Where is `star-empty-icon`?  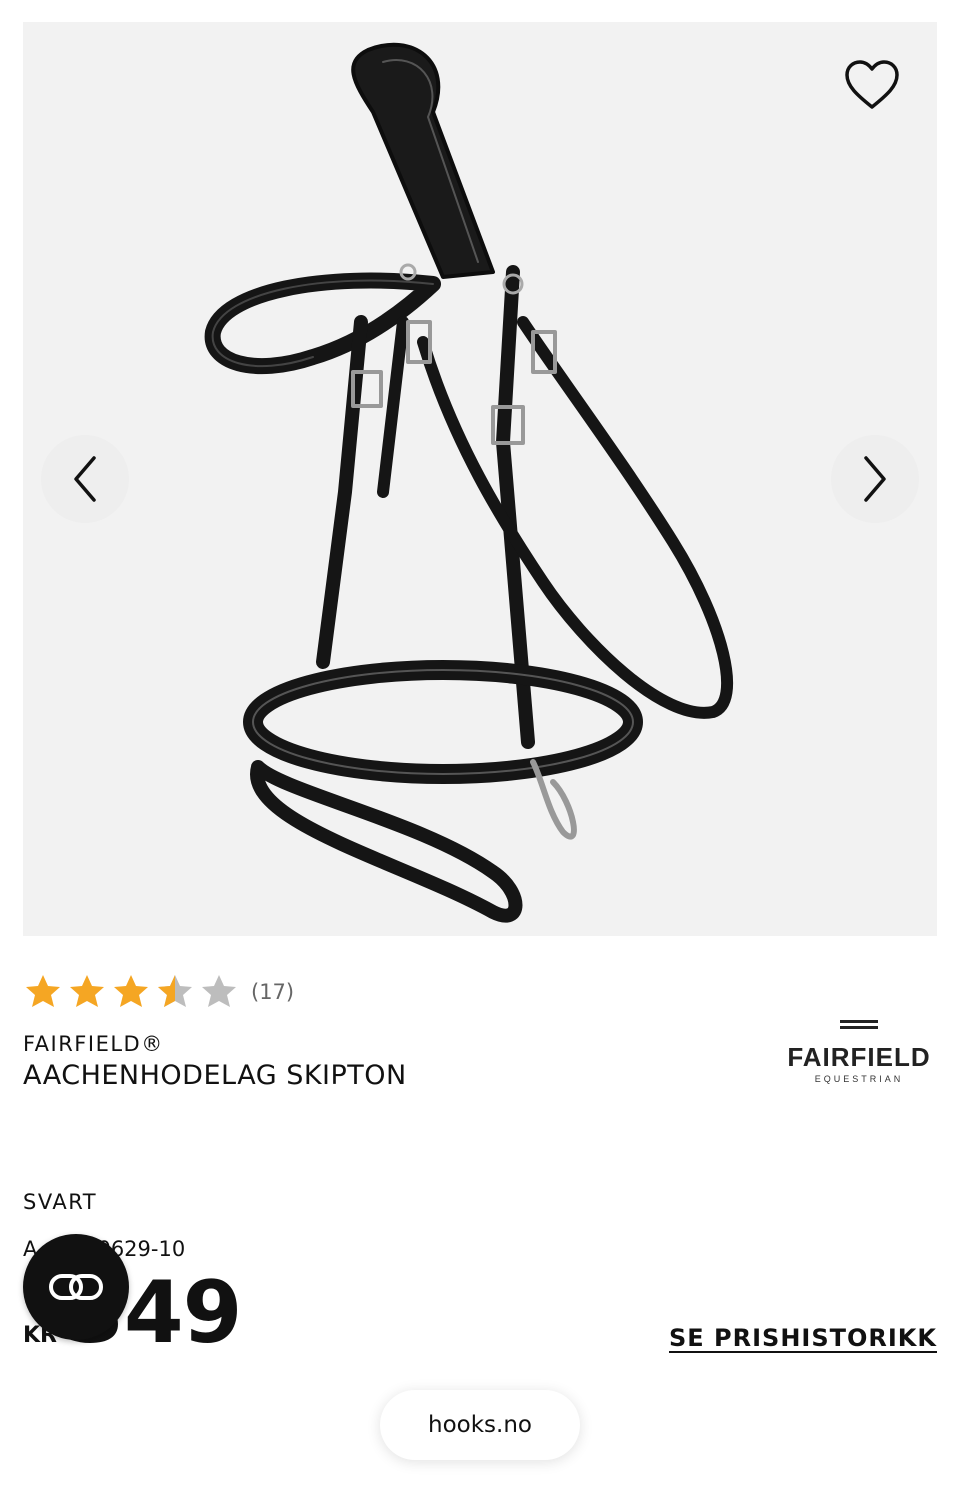
star-empty-icon is located at coordinates (219, 991).